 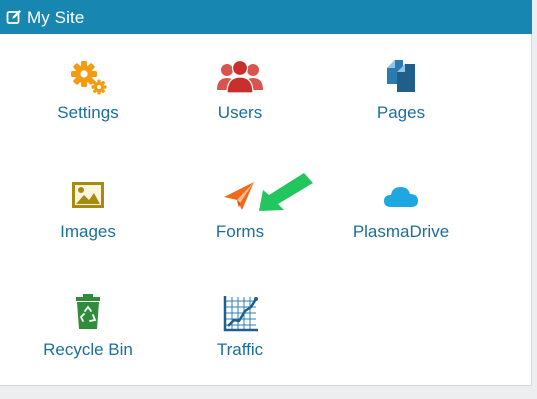 I want to click on tile-plasmadrive: PlasmaDrive, so click(x=401, y=222).